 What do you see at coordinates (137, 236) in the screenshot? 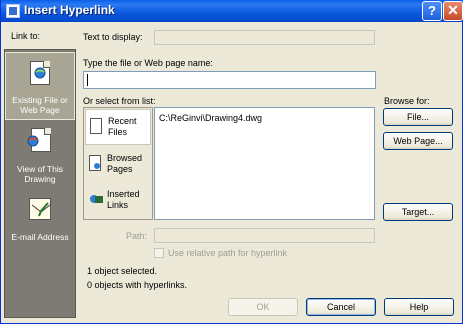
I see `path-label: Path:` at bounding box center [137, 236].